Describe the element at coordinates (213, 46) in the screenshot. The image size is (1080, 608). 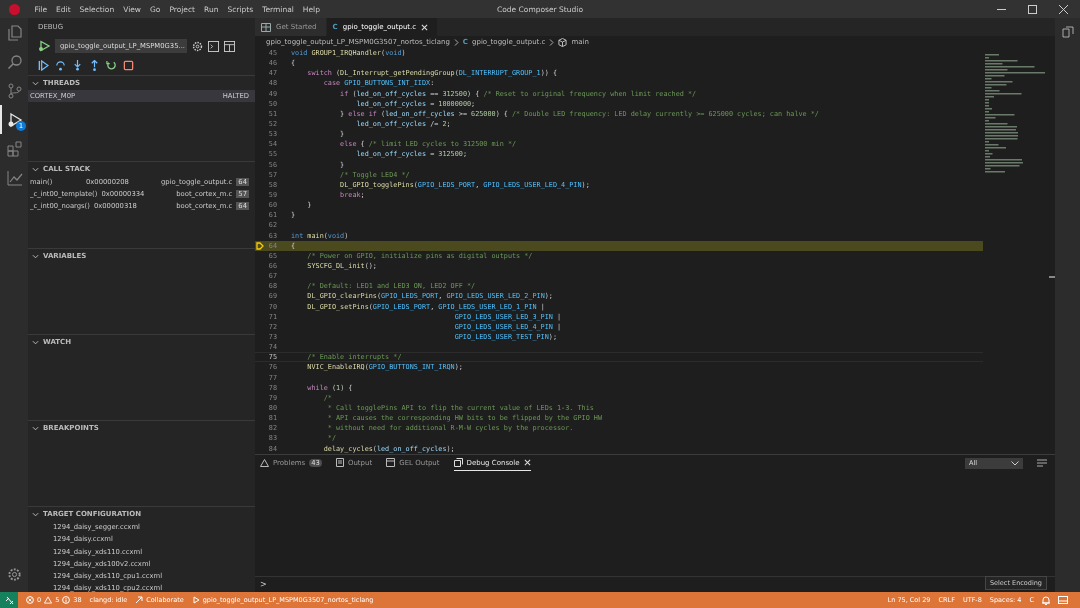
I see `terminal-icon` at that location.